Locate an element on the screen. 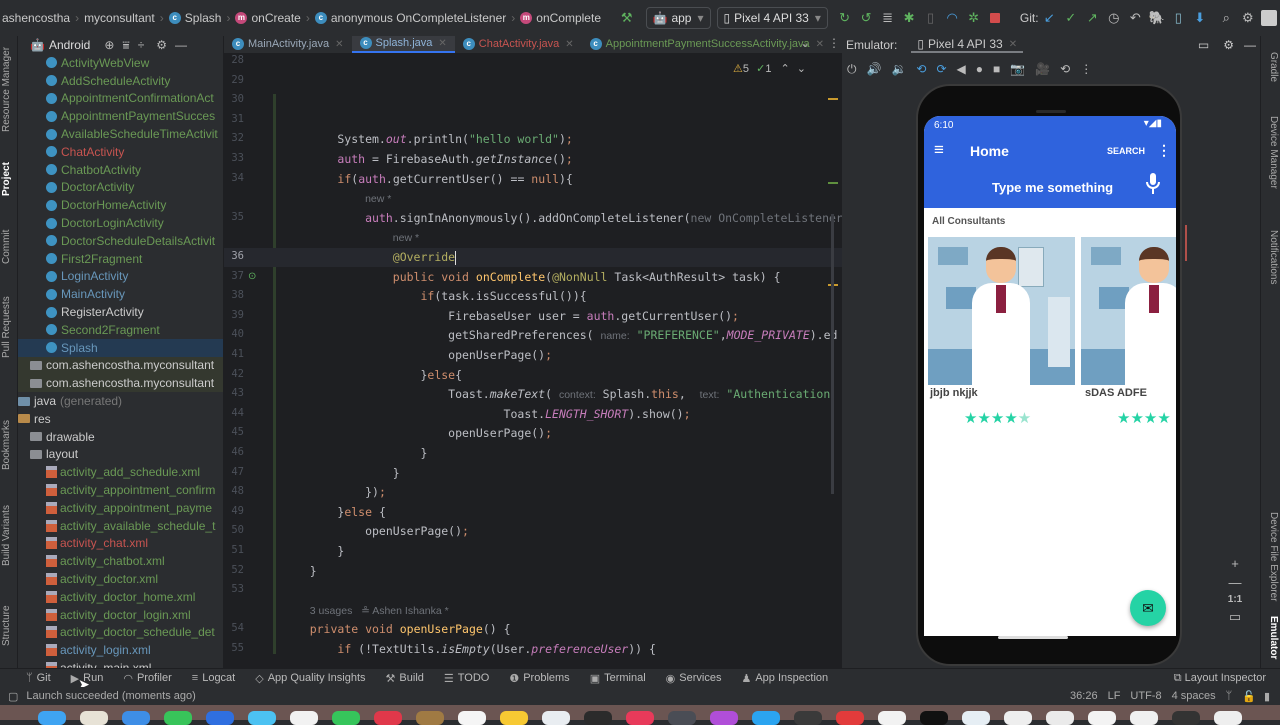 Image resolution: width=1280 pixels, height=725 pixels. notifications-tab: Notifications is located at coordinates (1273, 257).